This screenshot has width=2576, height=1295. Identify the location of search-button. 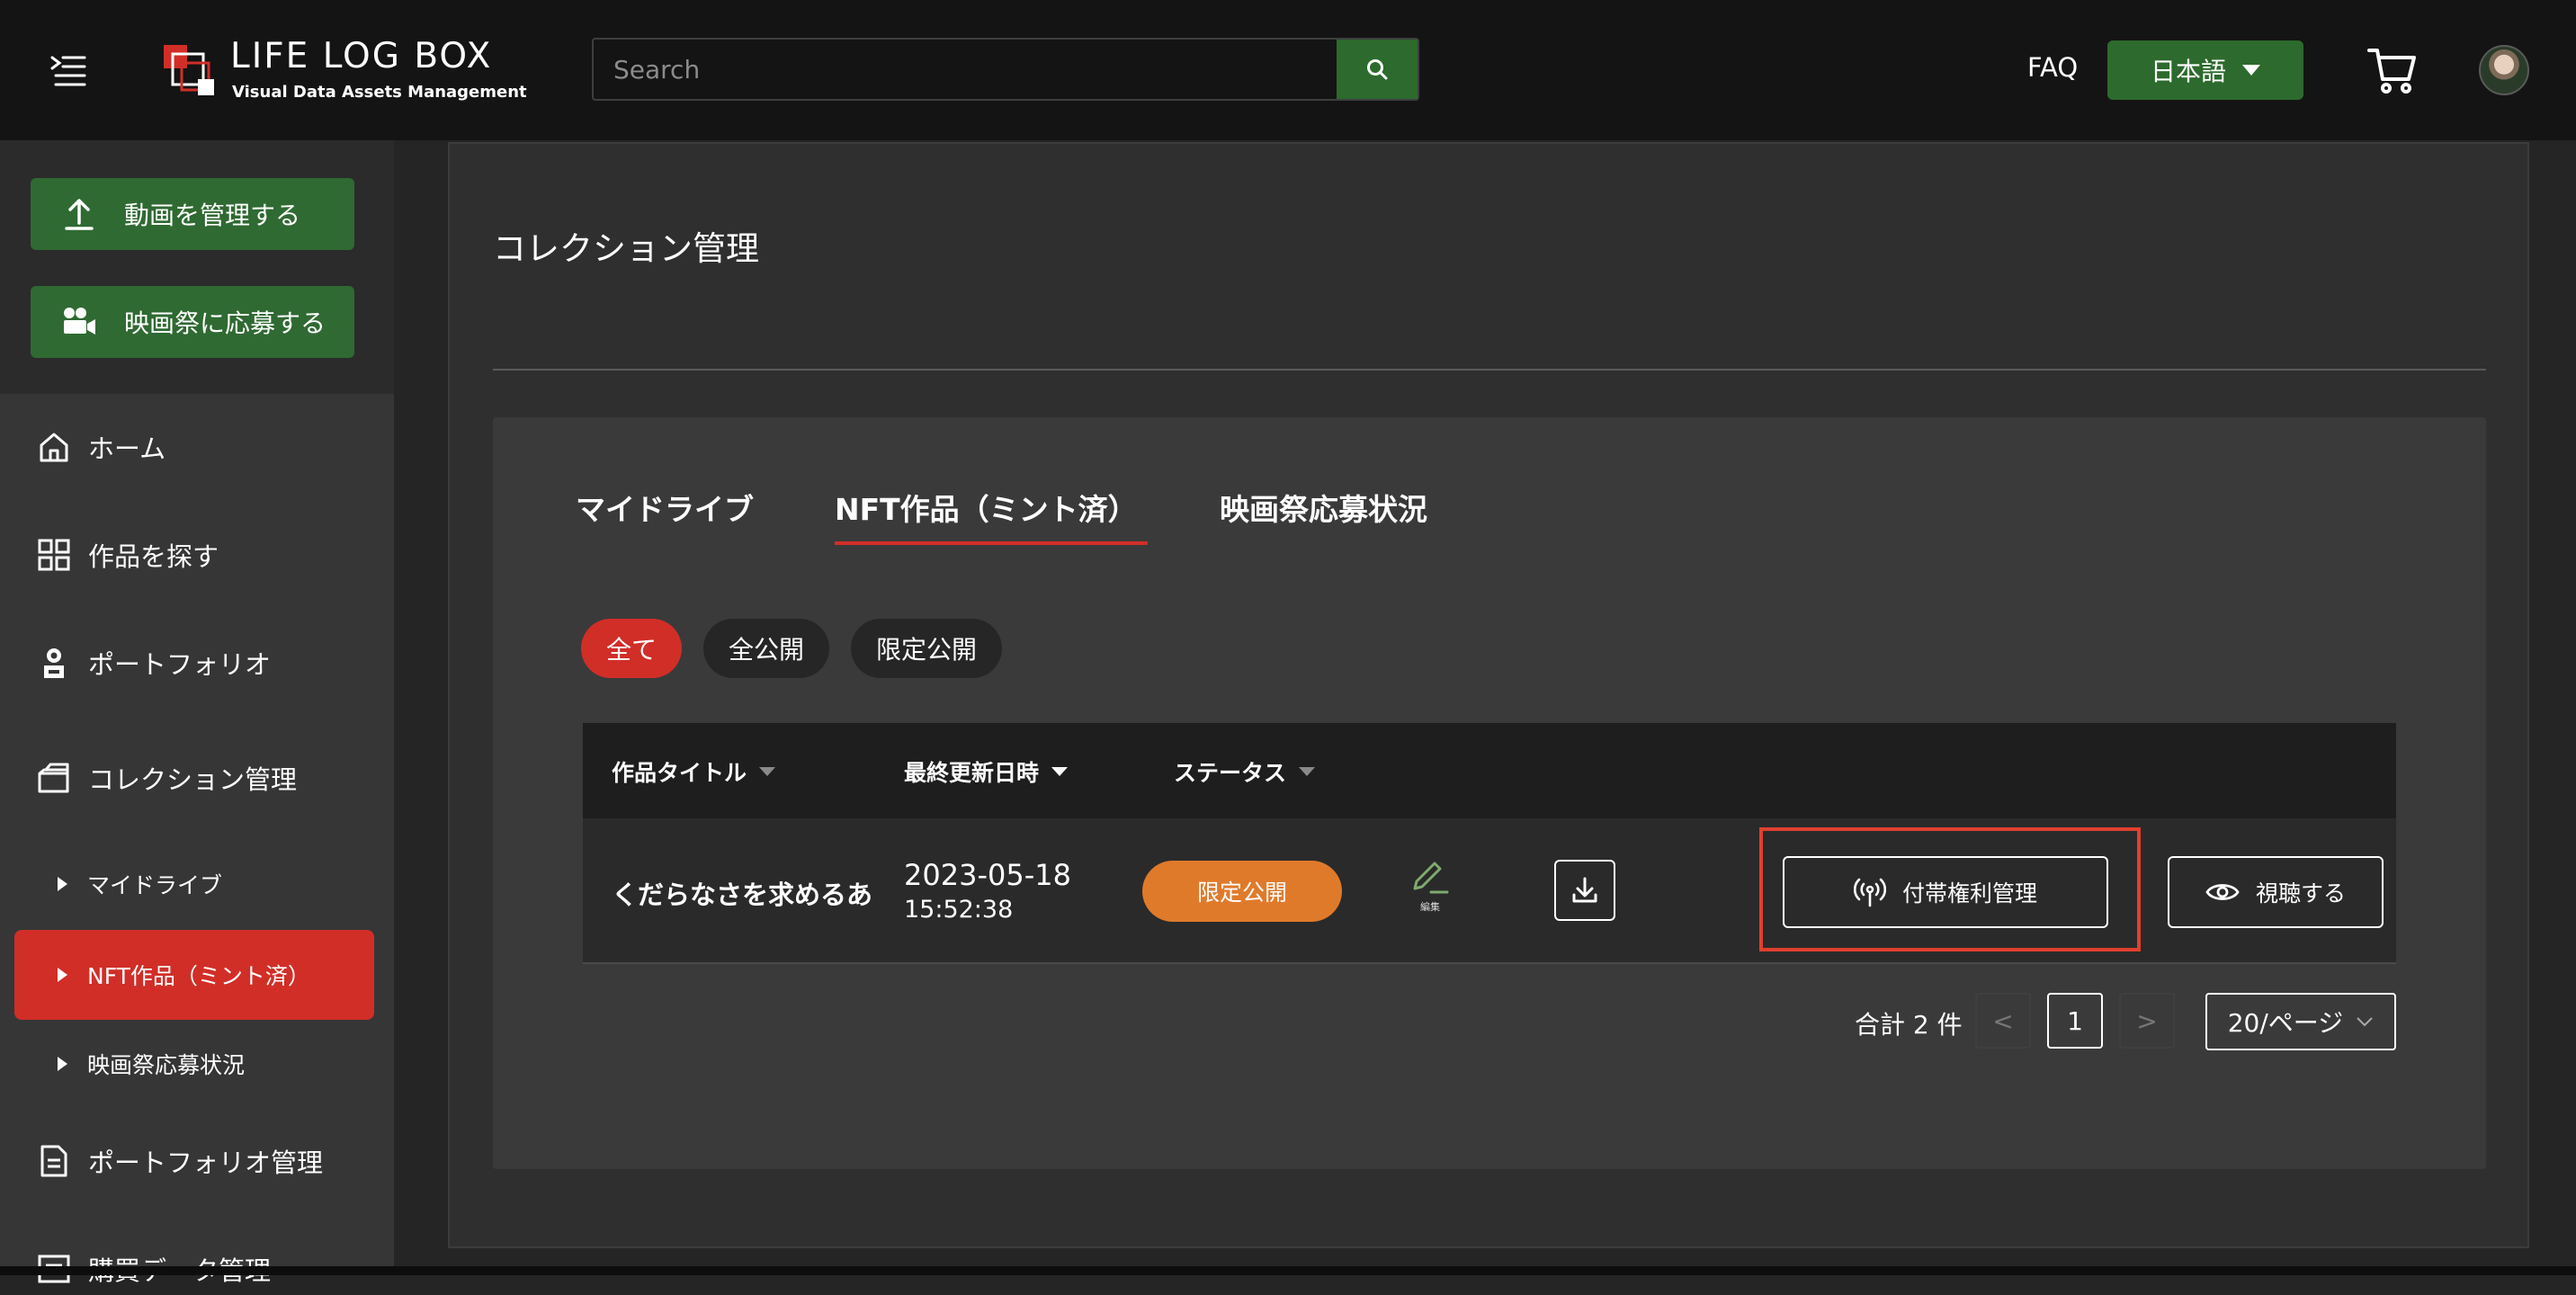
(1377, 69).